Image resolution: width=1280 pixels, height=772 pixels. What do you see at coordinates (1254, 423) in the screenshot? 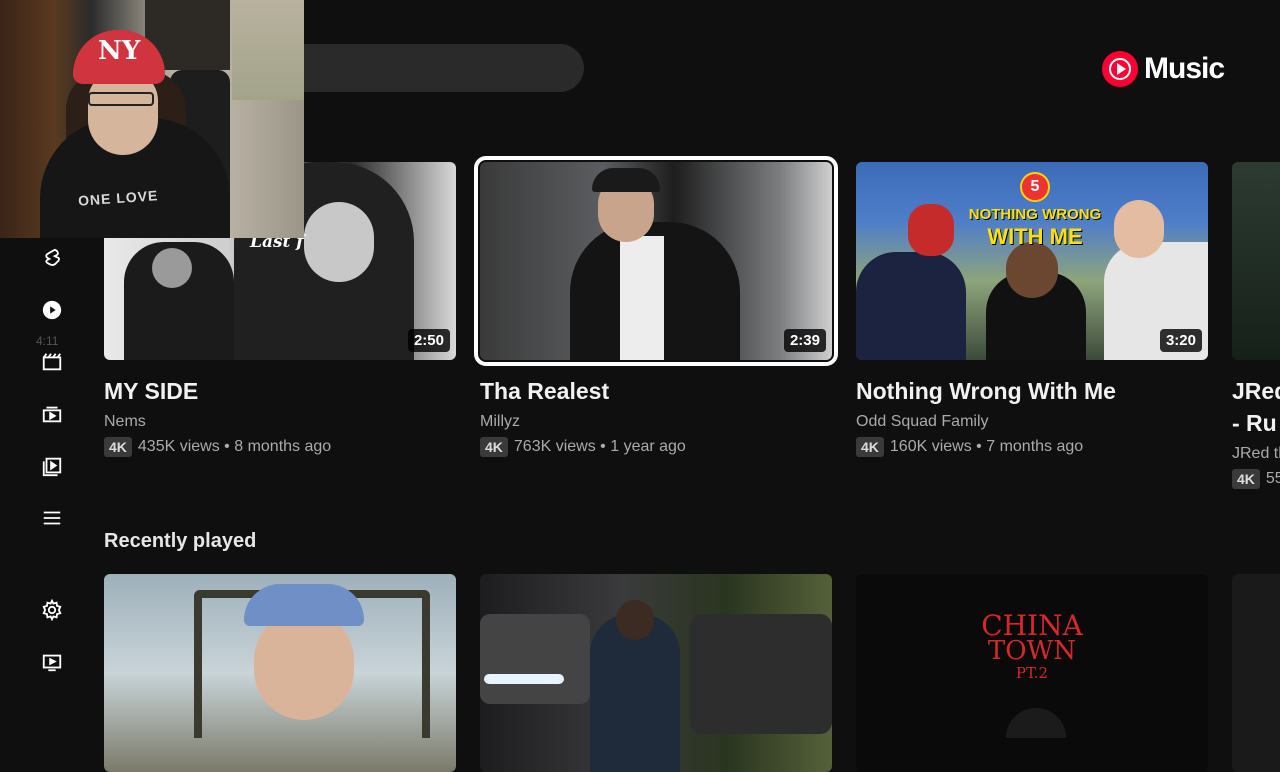
I see `video-title-line2: - Ru` at bounding box center [1254, 423].